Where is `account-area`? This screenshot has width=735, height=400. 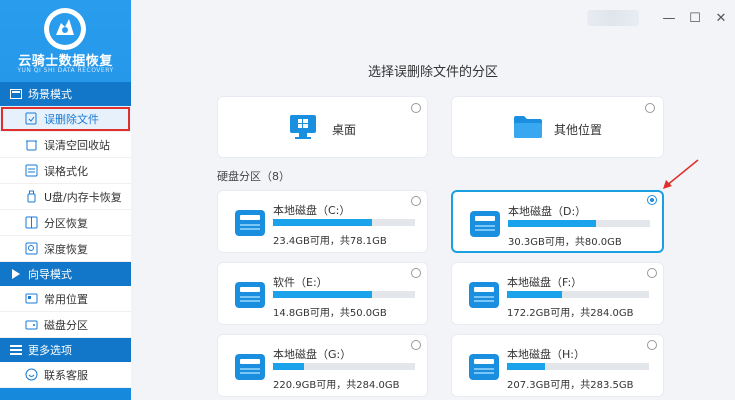 account-area is located at coordinates (613, 18).